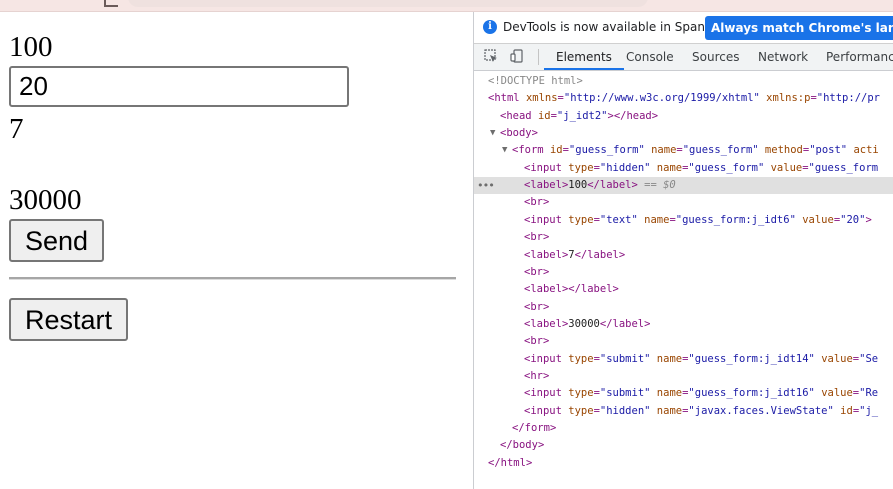 Image resolution: width=893 pixels, height=489 pixels. Describe the element at coordinates (715, 57) in the screenshot. I see `tab-sources: Sources` at that location.